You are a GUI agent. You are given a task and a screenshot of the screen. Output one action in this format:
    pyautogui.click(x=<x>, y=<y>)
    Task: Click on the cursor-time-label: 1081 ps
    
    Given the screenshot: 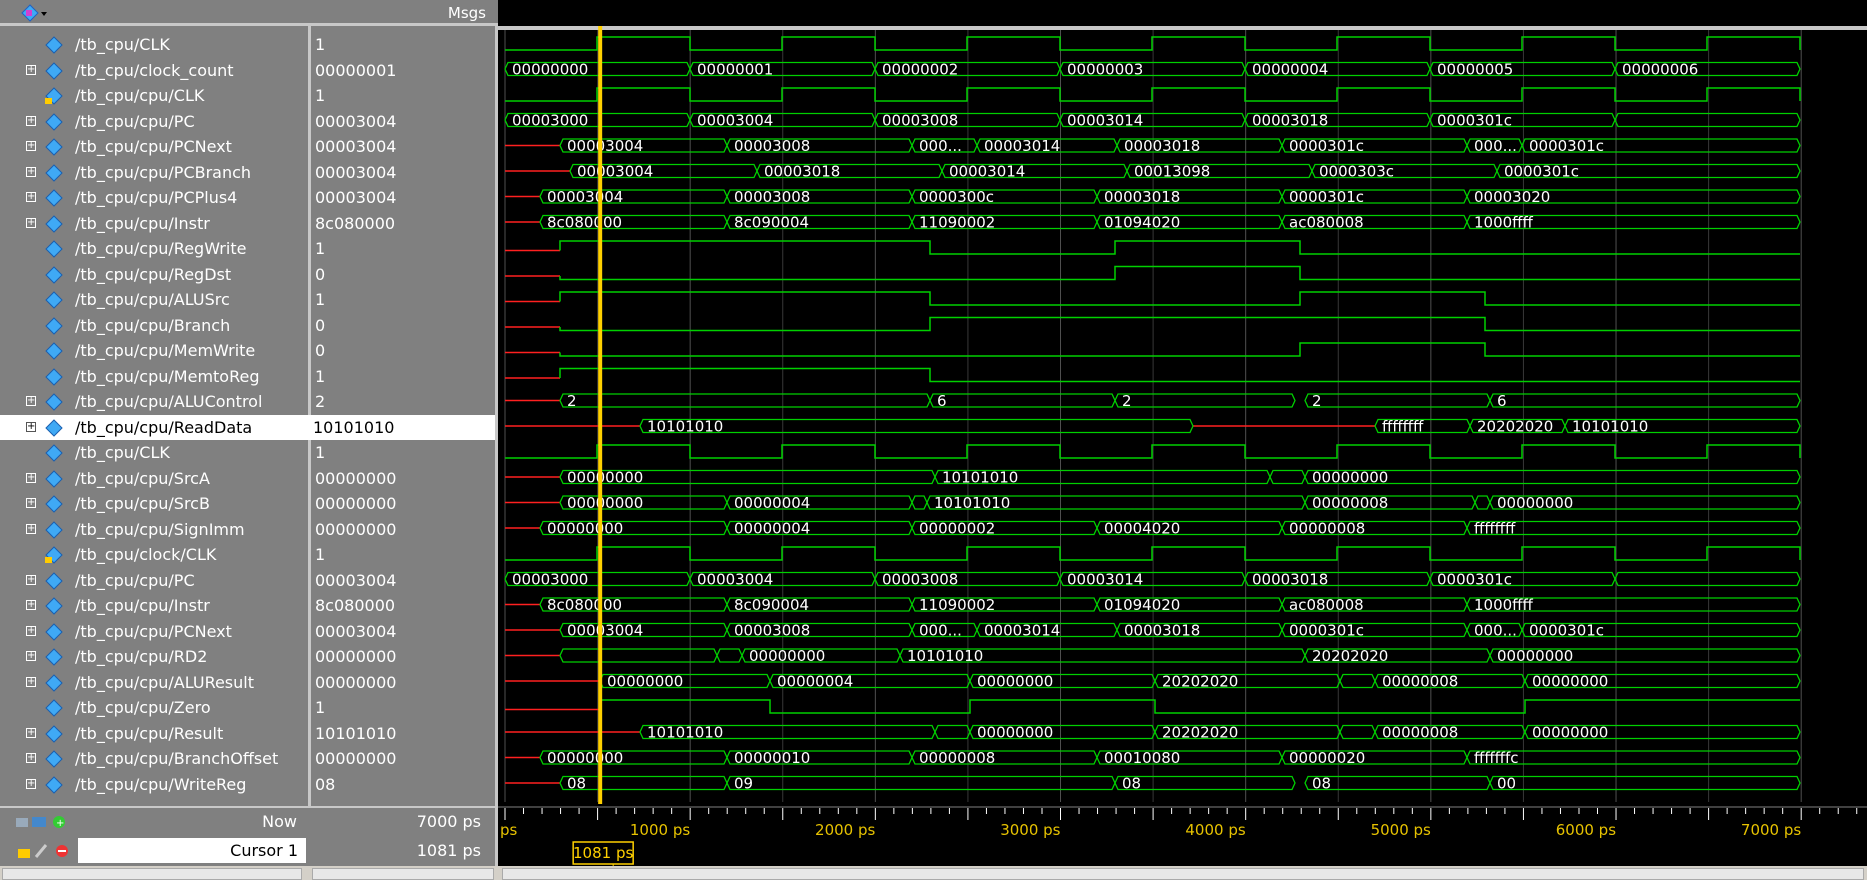 What is the action you would take?
    pyautogui.click(x=603, y=853)
    